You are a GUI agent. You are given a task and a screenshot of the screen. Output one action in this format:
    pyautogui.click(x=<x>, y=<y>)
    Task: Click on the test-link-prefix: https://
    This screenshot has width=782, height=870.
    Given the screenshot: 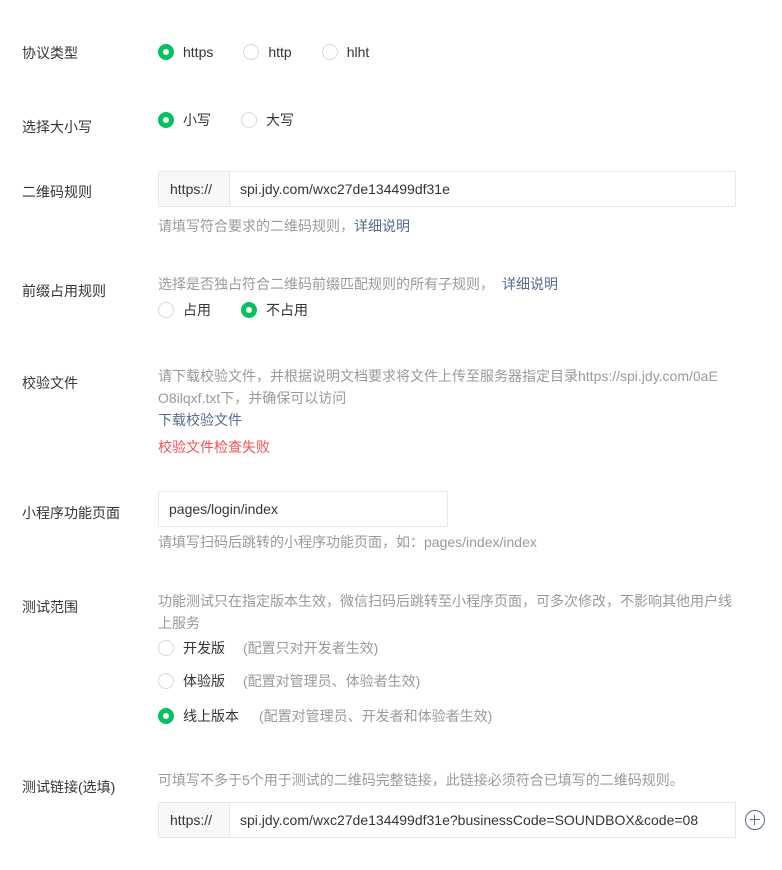 What is the action you would take?
    pyautogui.click(x=194, y=820)
    